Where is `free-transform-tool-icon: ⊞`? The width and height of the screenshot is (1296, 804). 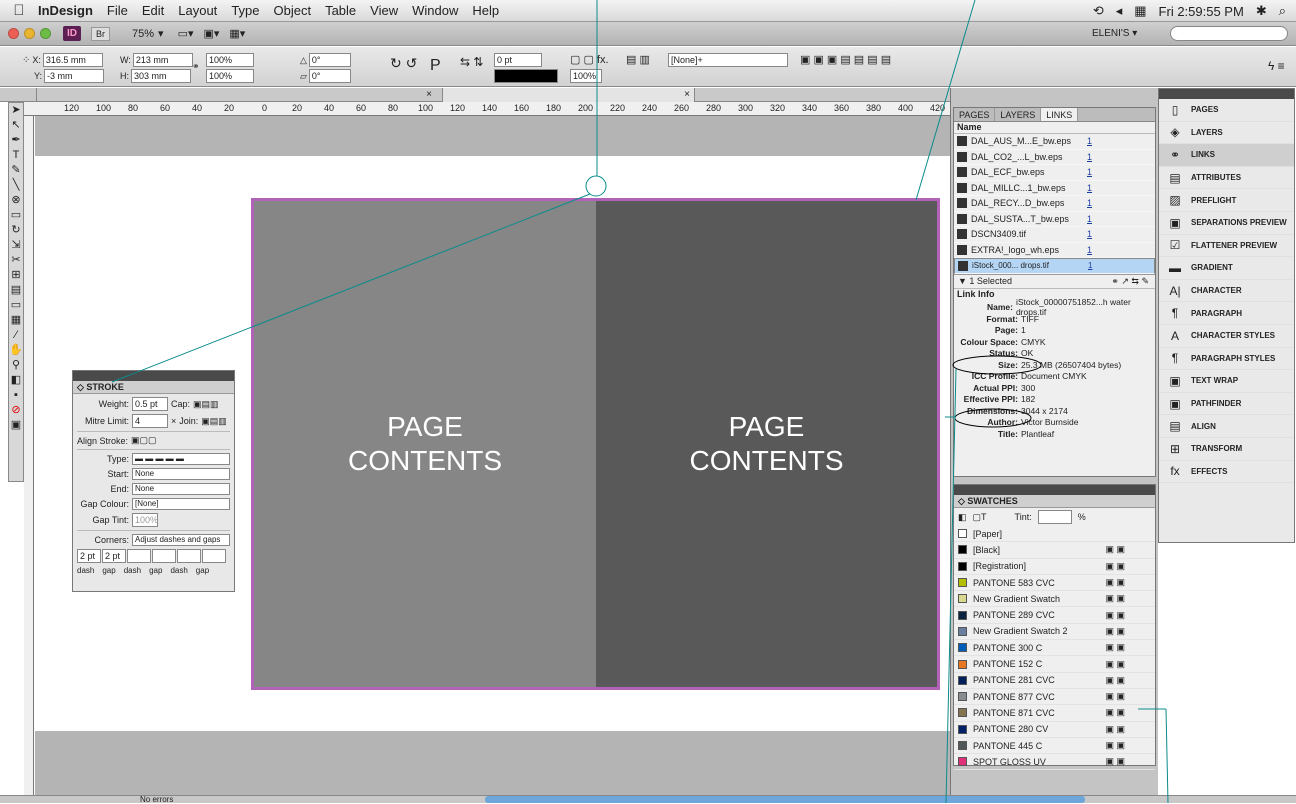 free-transform-tool-icon: ⊞ is located at coordinates (15, 275).